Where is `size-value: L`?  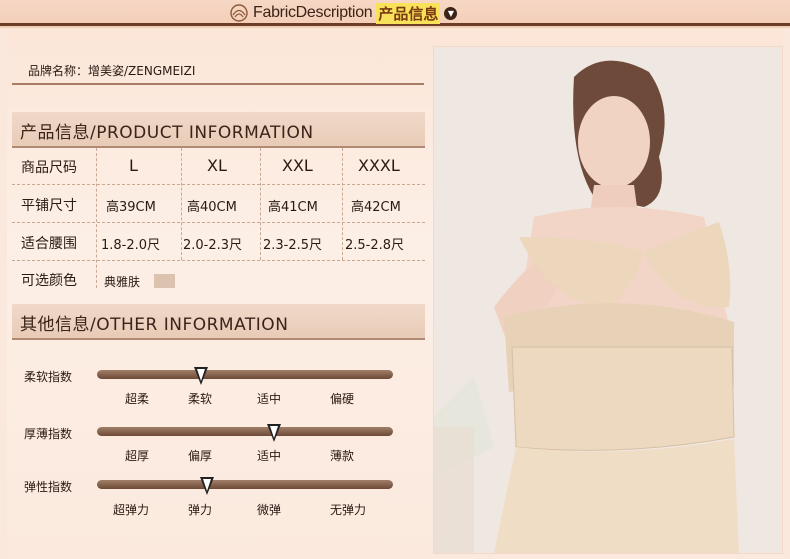 size-value: L is located at coordinates (133, 165).